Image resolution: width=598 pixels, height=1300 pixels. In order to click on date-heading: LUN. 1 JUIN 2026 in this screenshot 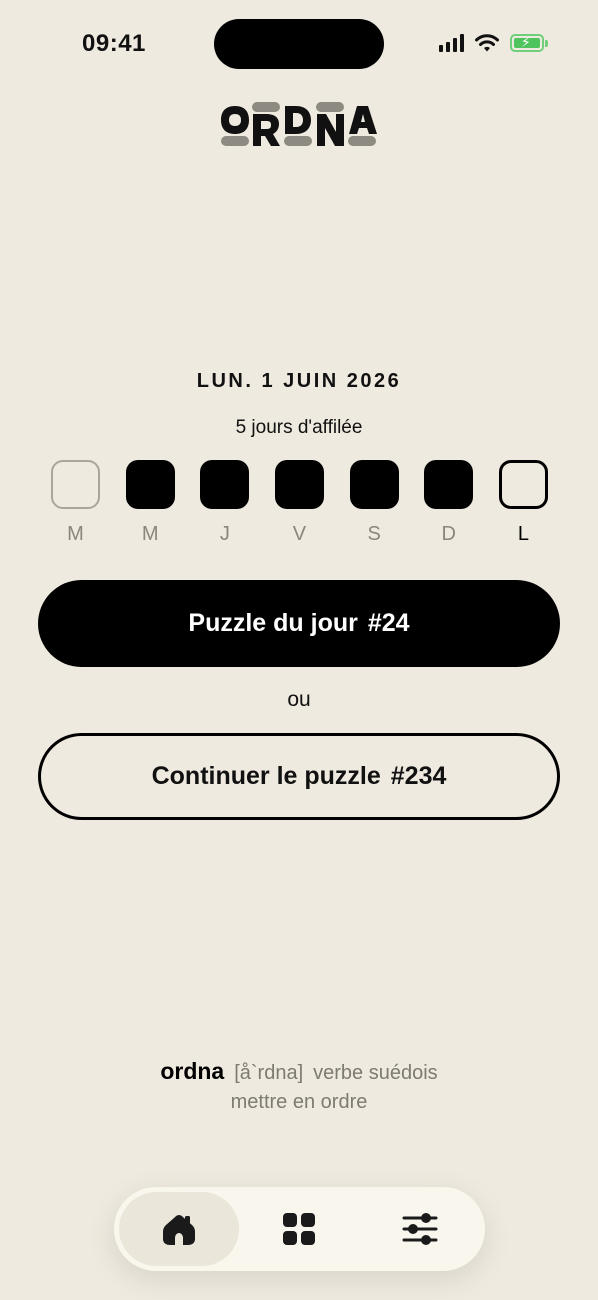, I will do `click(299, 381)`.